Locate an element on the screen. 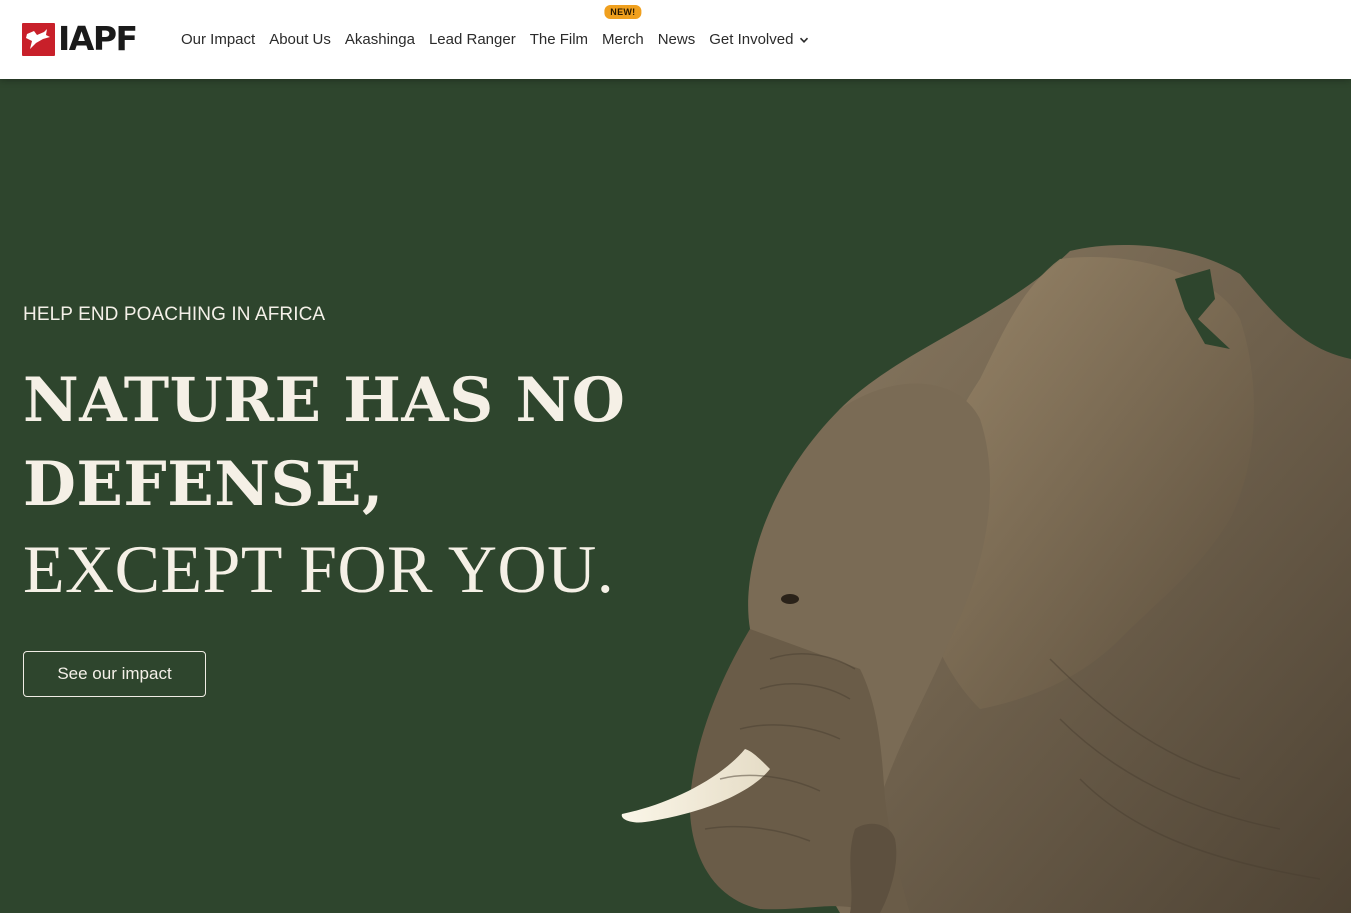  get-involved-label: Get Involved is located at coordinates (751, 39).